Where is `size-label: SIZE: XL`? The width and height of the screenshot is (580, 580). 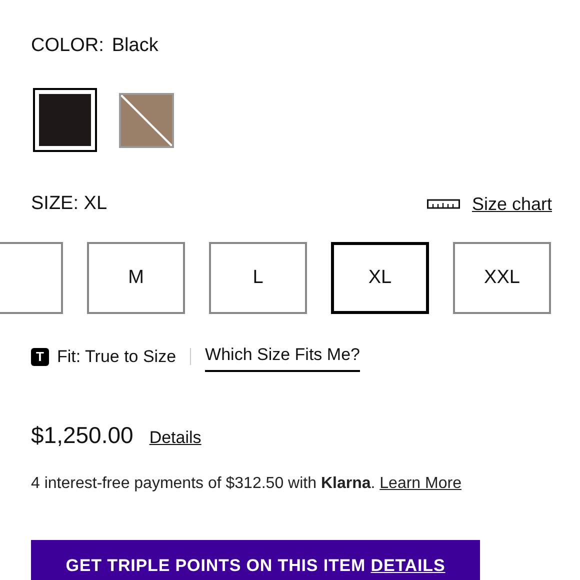 size-label: SIZE: XL is located at coordinates (69, 204).